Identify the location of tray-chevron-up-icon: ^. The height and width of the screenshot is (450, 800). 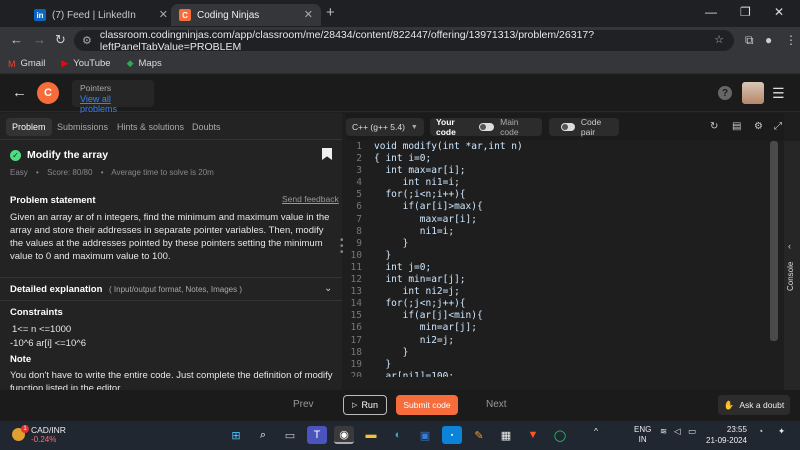
(596, 431).